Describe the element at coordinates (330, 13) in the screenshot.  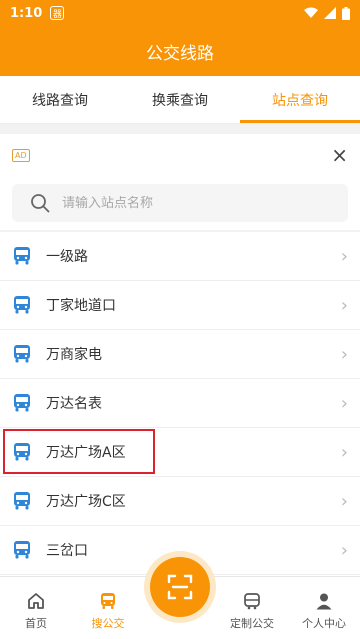
I see `signal-icon` at that location.